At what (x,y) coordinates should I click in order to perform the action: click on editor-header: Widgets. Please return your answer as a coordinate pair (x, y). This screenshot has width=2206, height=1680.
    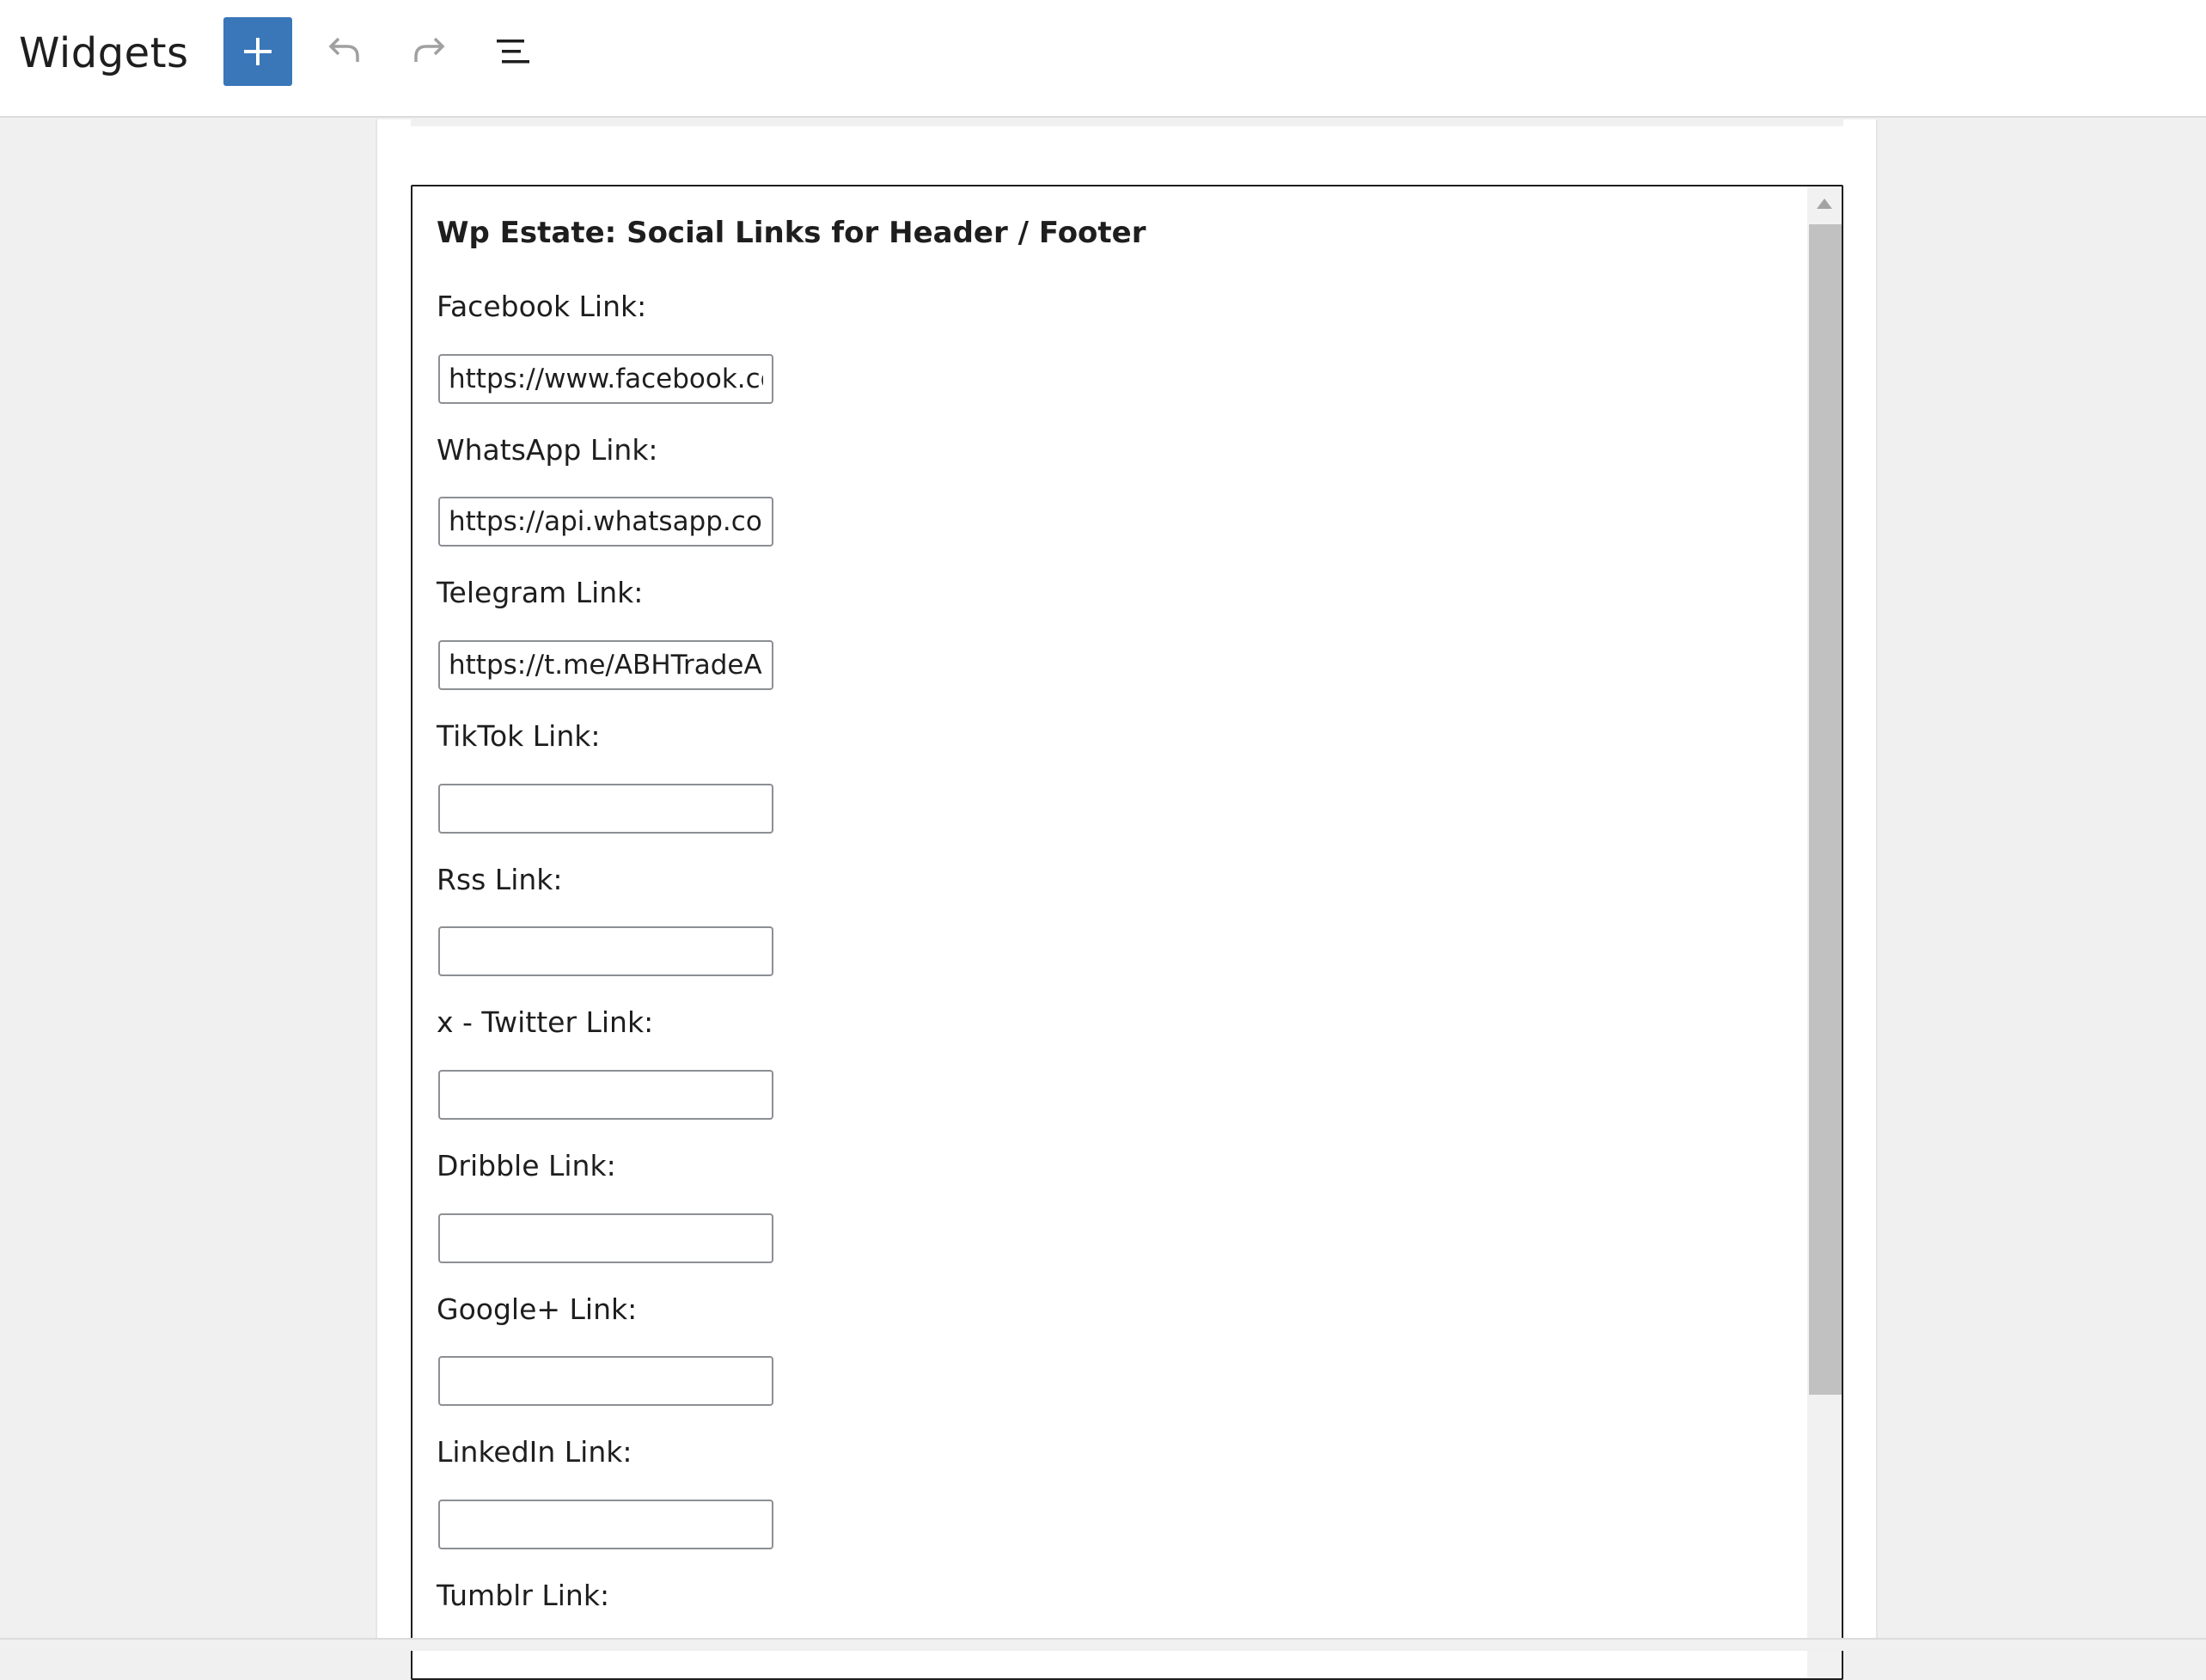
    Looking at the image, I should click on (1103, 59).